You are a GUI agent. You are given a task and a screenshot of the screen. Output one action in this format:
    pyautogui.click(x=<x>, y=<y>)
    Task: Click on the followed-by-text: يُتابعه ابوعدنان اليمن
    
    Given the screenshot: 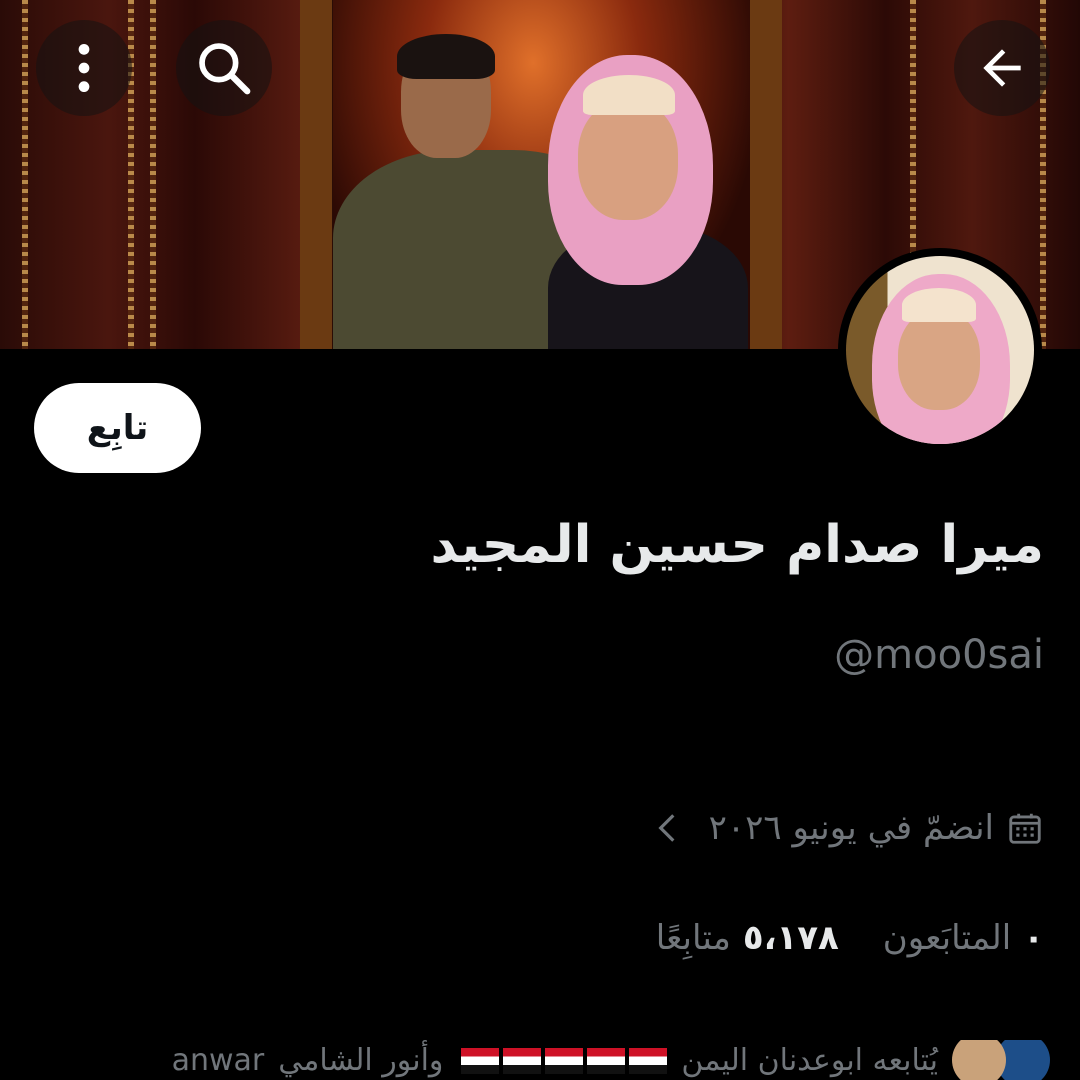 What is the action you would take?
    pyautogui.click(x=809, y=1060)
    